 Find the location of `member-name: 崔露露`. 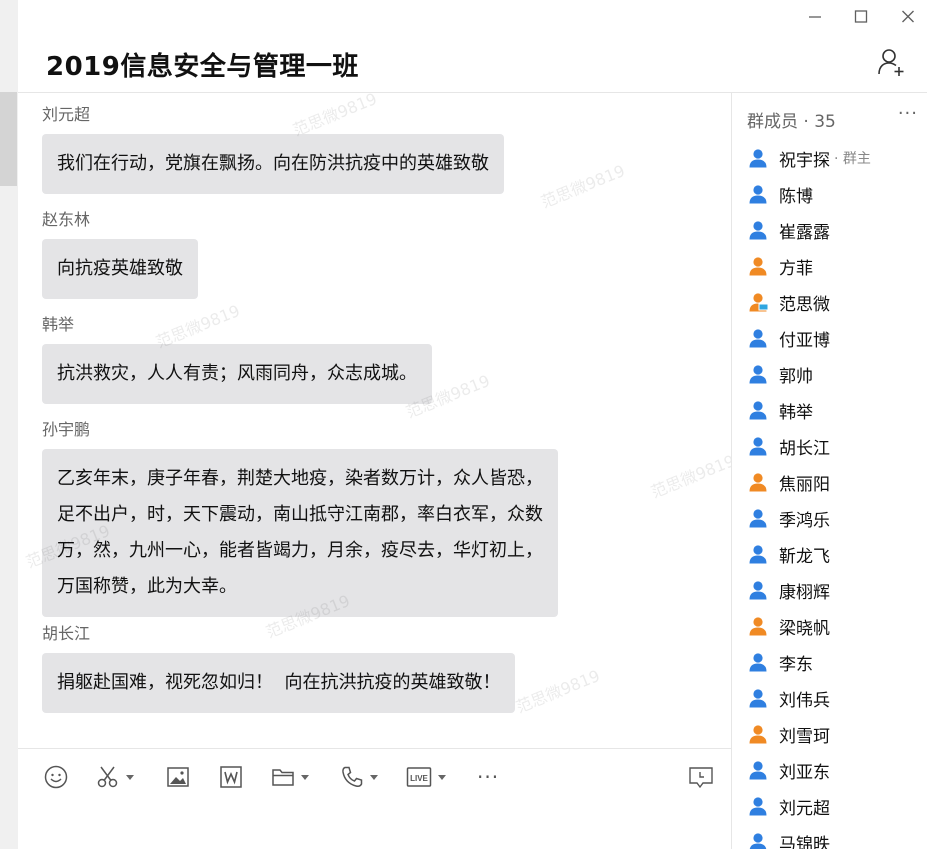

member-name: 崔露露 is located at coordinates (804, 232).